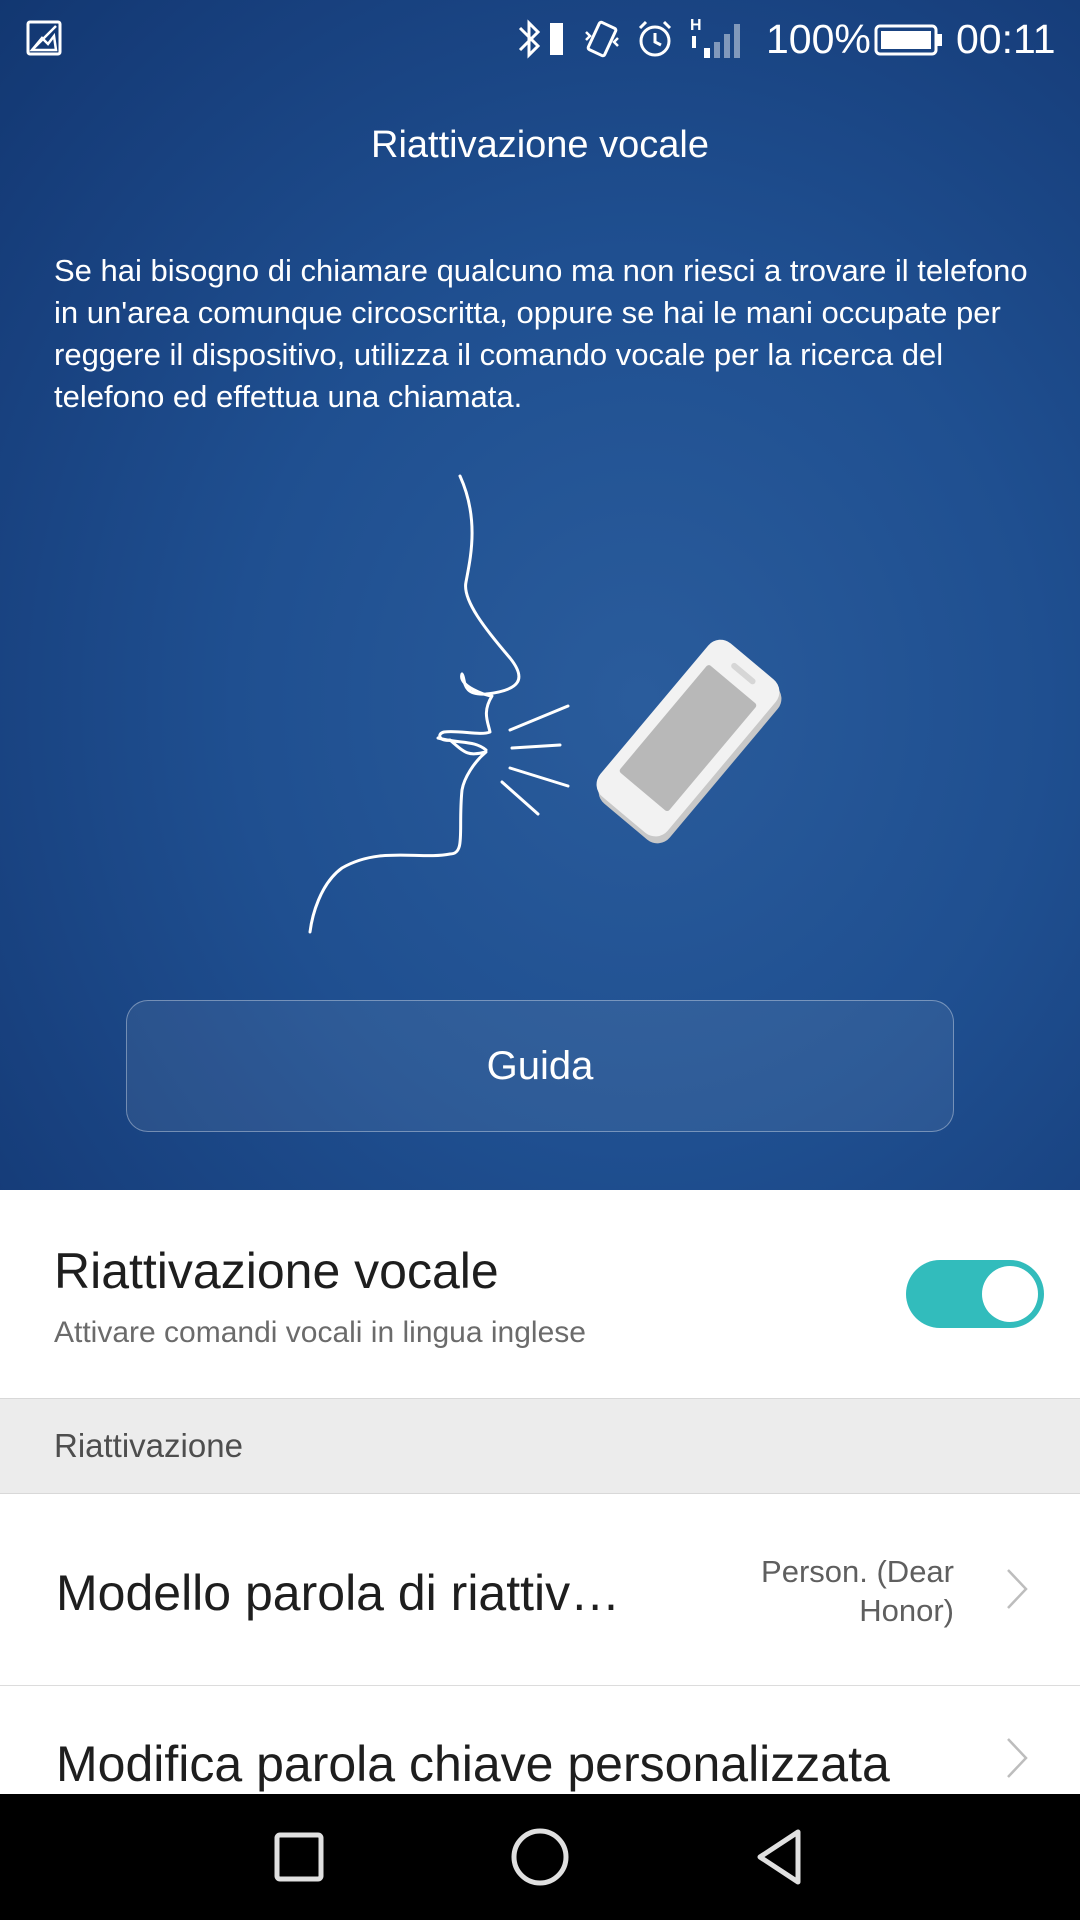 This screenshot has height=1920, width=1080. Describe the element at coordinates (908, 40) in the screenshot. I see `battery-icon` at that location.